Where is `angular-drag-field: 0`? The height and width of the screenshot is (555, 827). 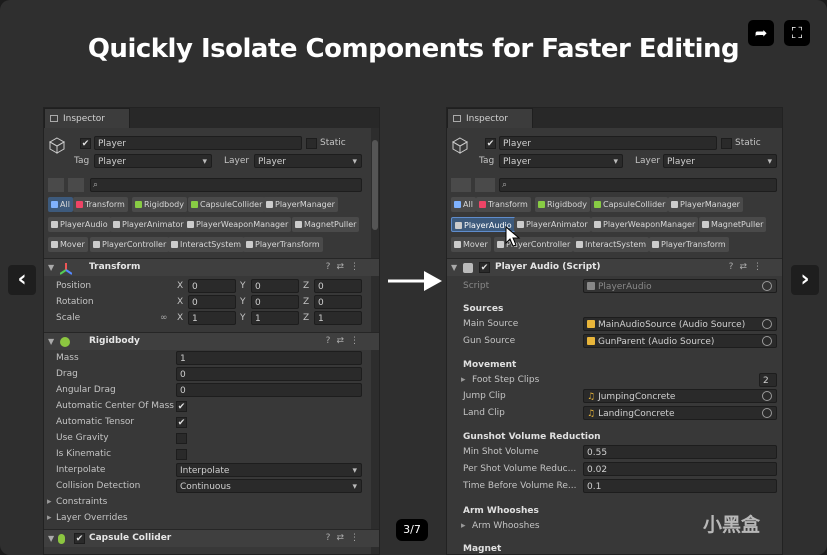 angular-drag-field: 0 is located at coordinates (269, 390).